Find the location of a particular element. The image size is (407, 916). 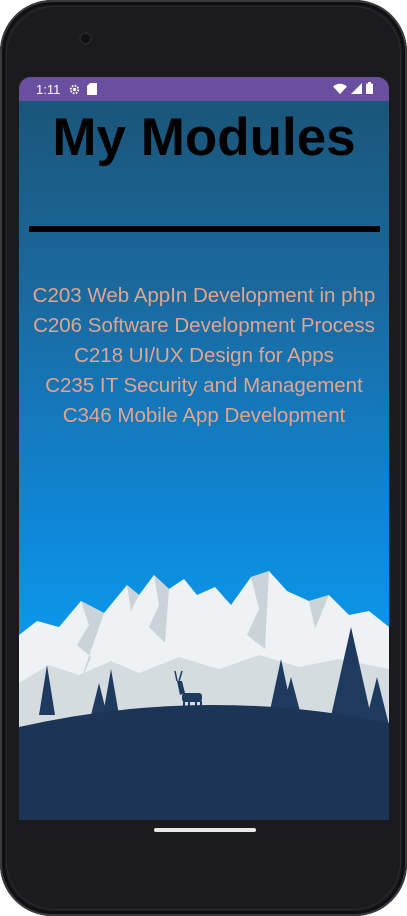

module-item: C218 UI/UX Design for Apps is located at coordinates (204, 355).